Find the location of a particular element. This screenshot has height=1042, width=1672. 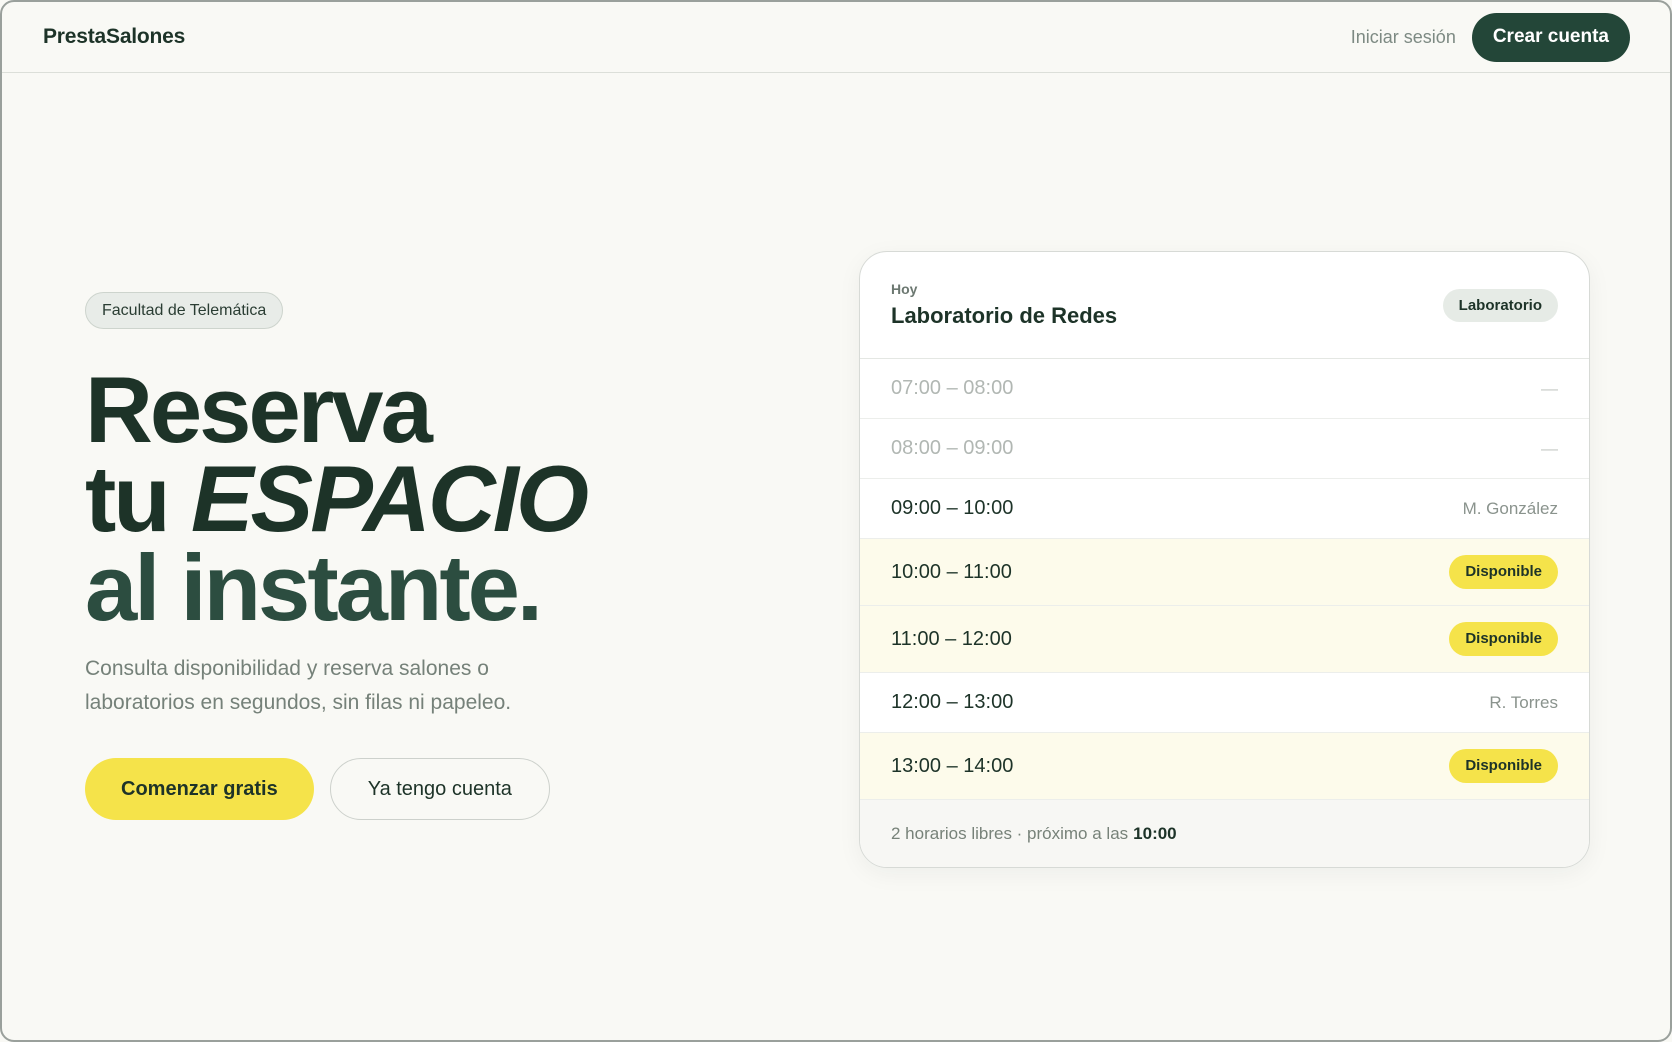

time-slot-row: 11:00 – 12:00 Disponible is located at coordinates (1224, 639).